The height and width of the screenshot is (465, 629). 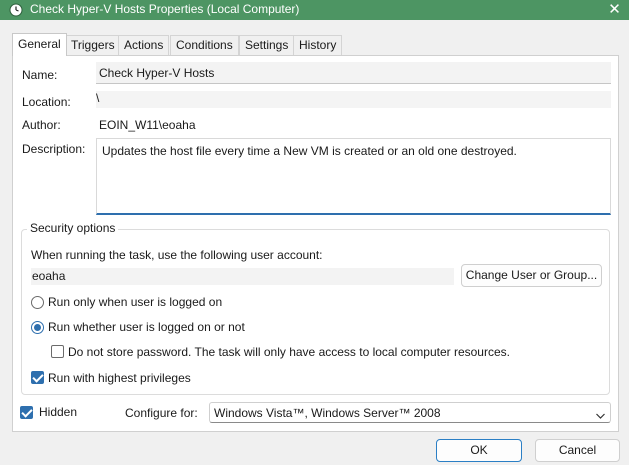 I want to click on tab-settings: Settings, so click(x=267, y=45).